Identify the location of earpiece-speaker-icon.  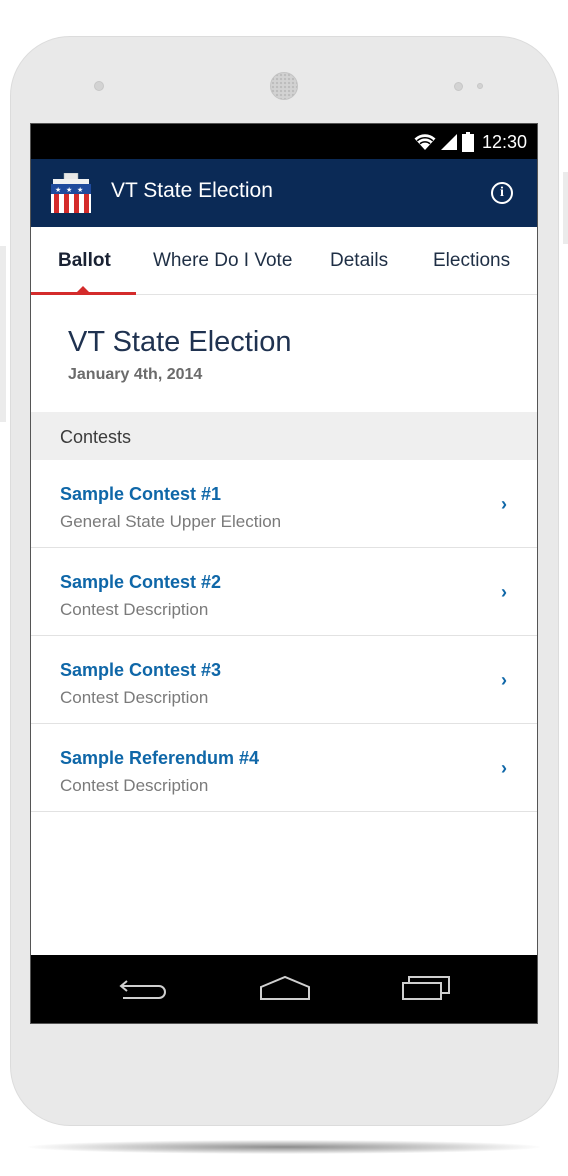
(284, 86).